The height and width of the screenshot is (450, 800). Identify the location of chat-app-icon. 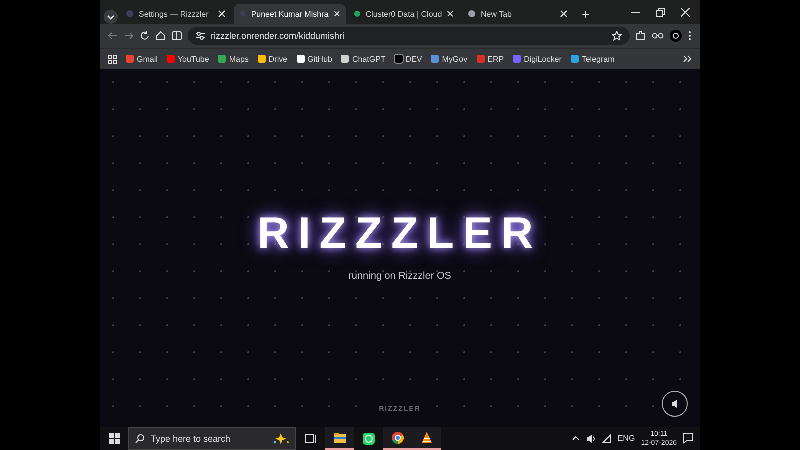
(369, 439).